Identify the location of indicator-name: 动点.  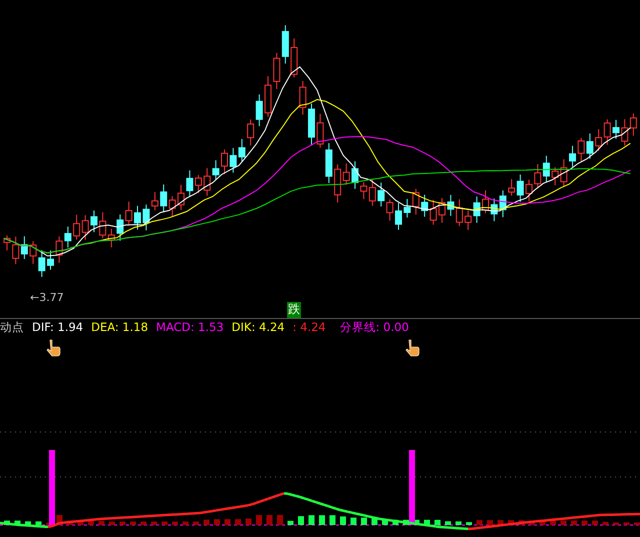
(12, 327).